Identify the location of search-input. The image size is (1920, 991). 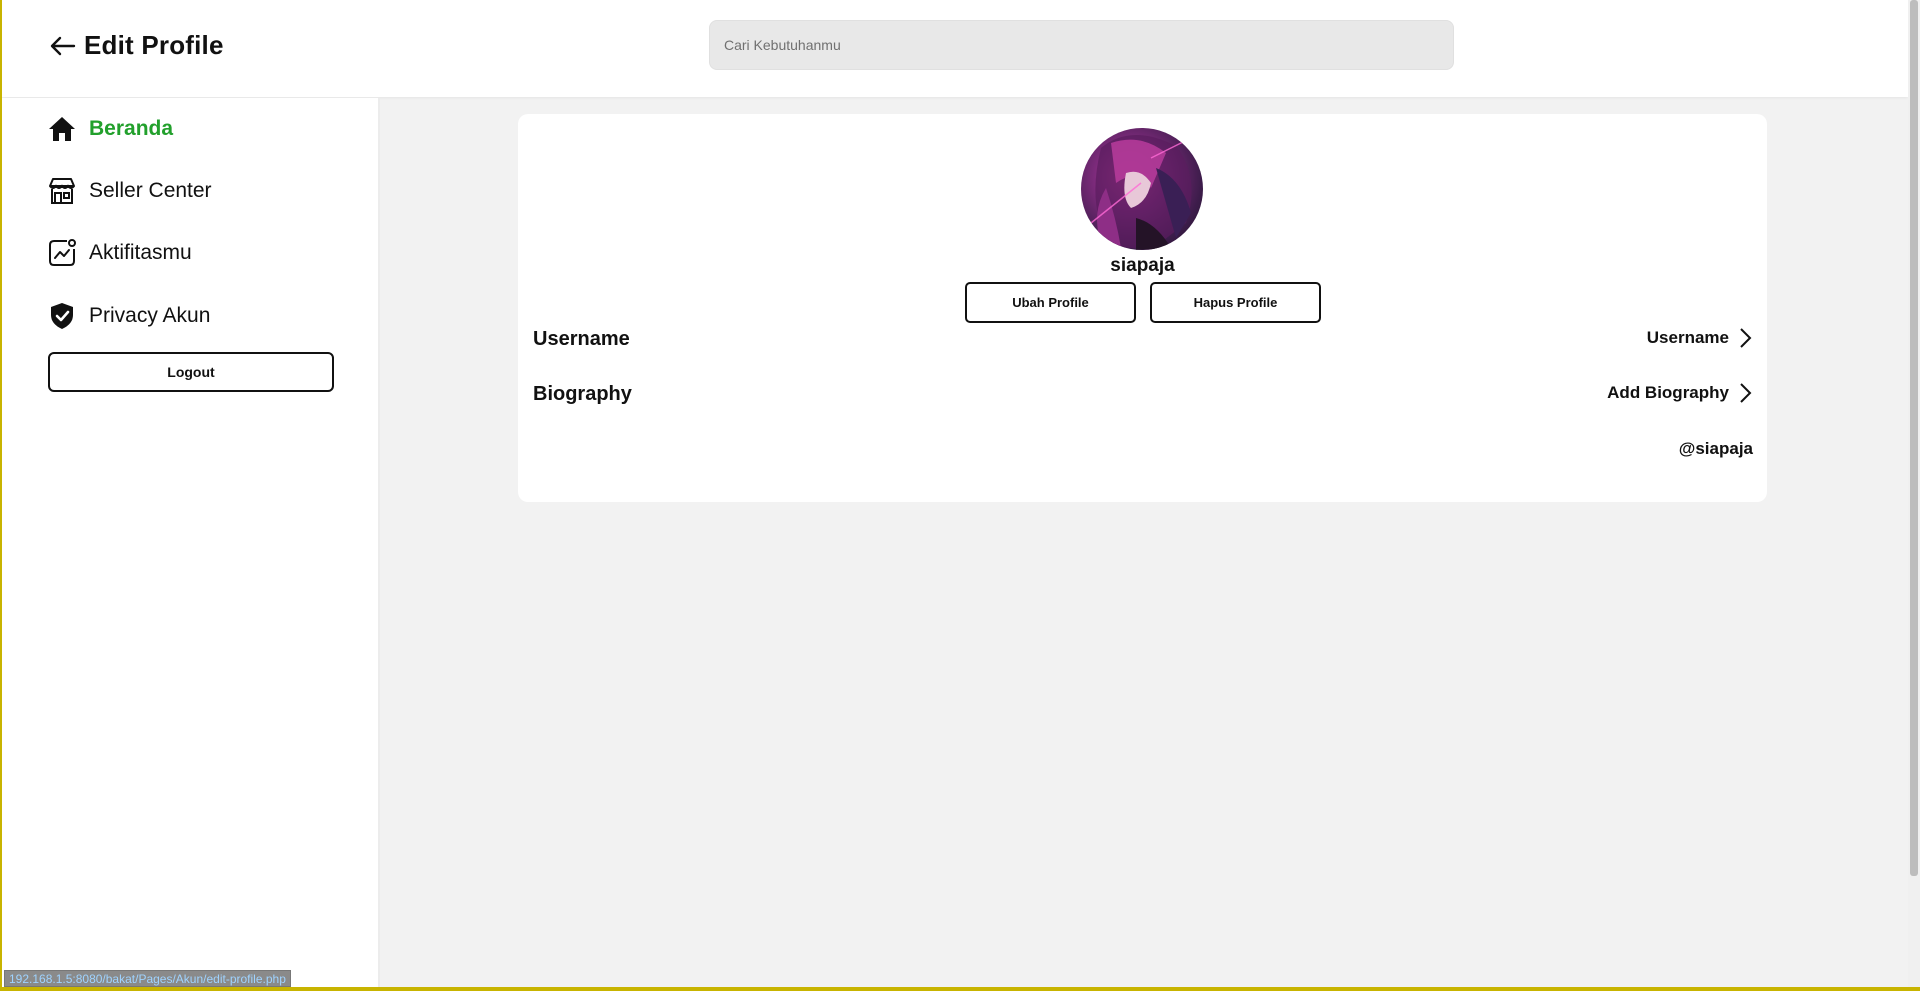
(1081, 45).